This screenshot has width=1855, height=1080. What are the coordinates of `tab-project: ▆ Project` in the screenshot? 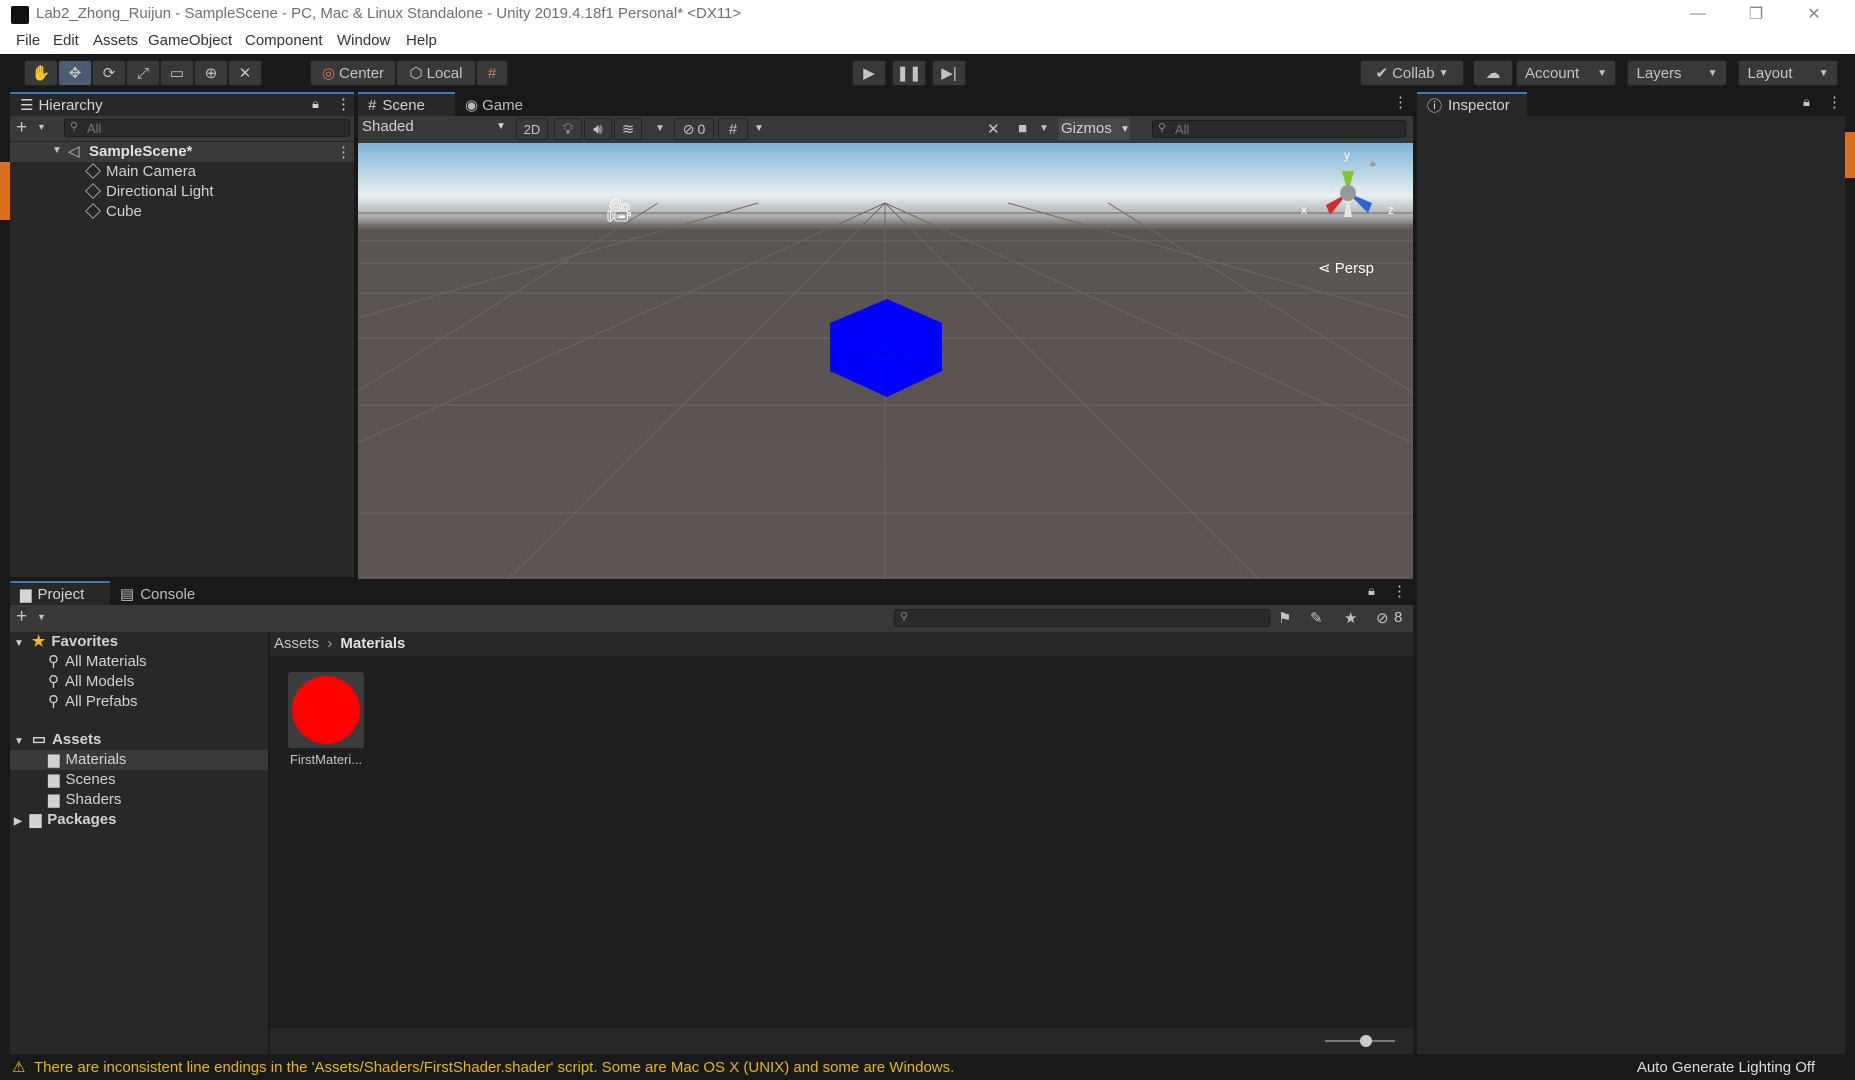 It's located at (60, 593).